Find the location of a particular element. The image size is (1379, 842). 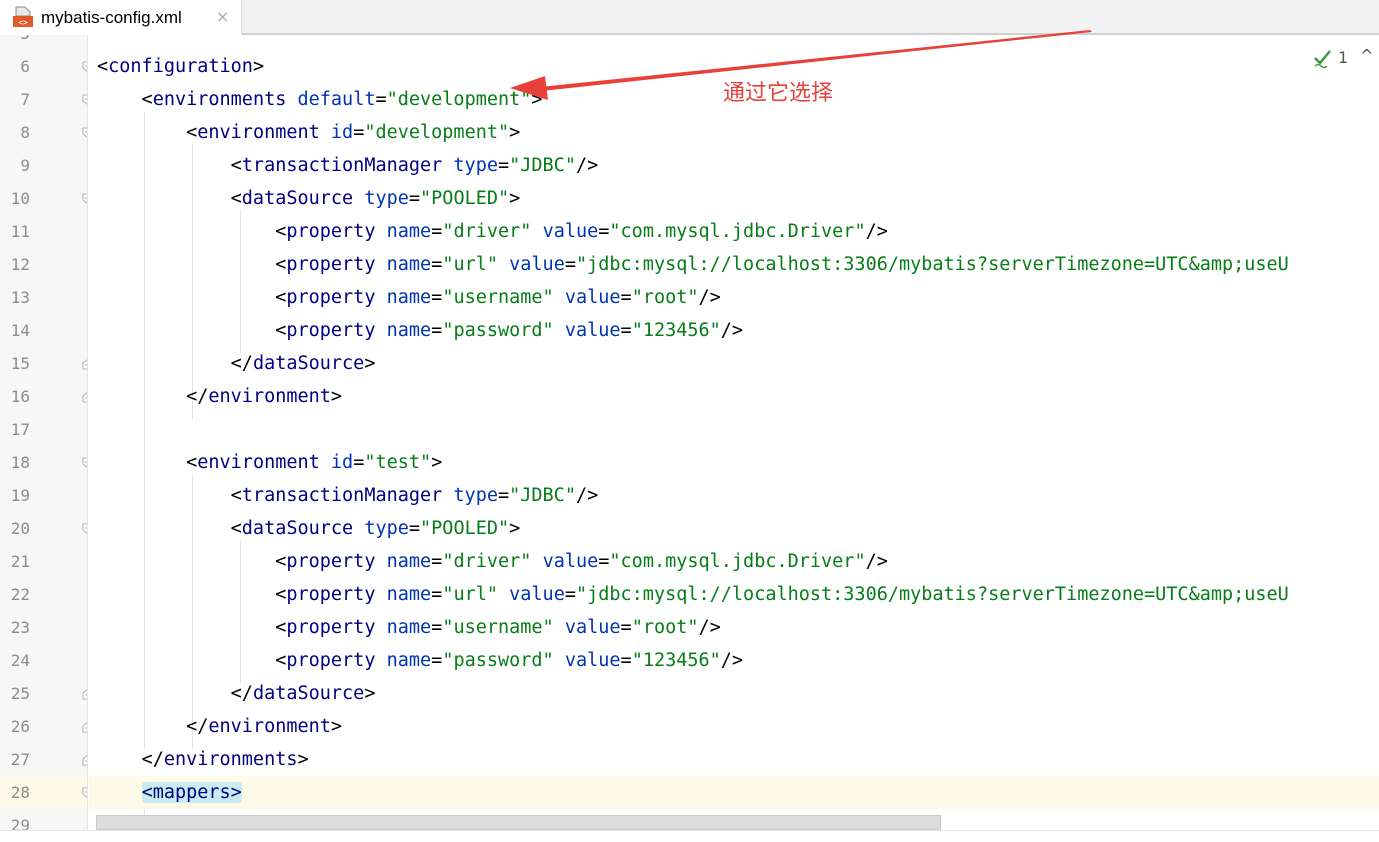

code-line-current: <mappers> is located at coordinates (734, 792).